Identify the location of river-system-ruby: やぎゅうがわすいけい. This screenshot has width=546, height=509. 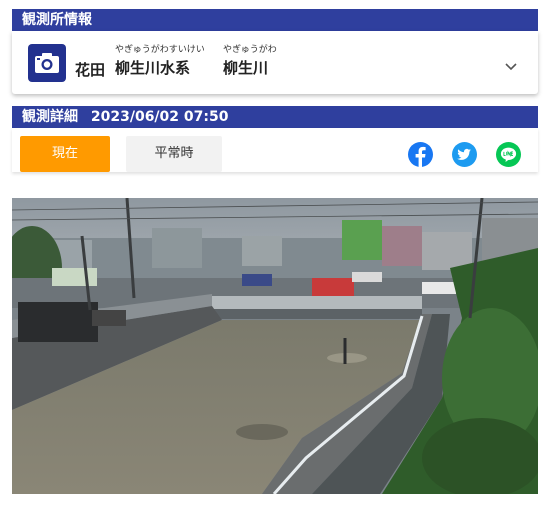
(160, 50).